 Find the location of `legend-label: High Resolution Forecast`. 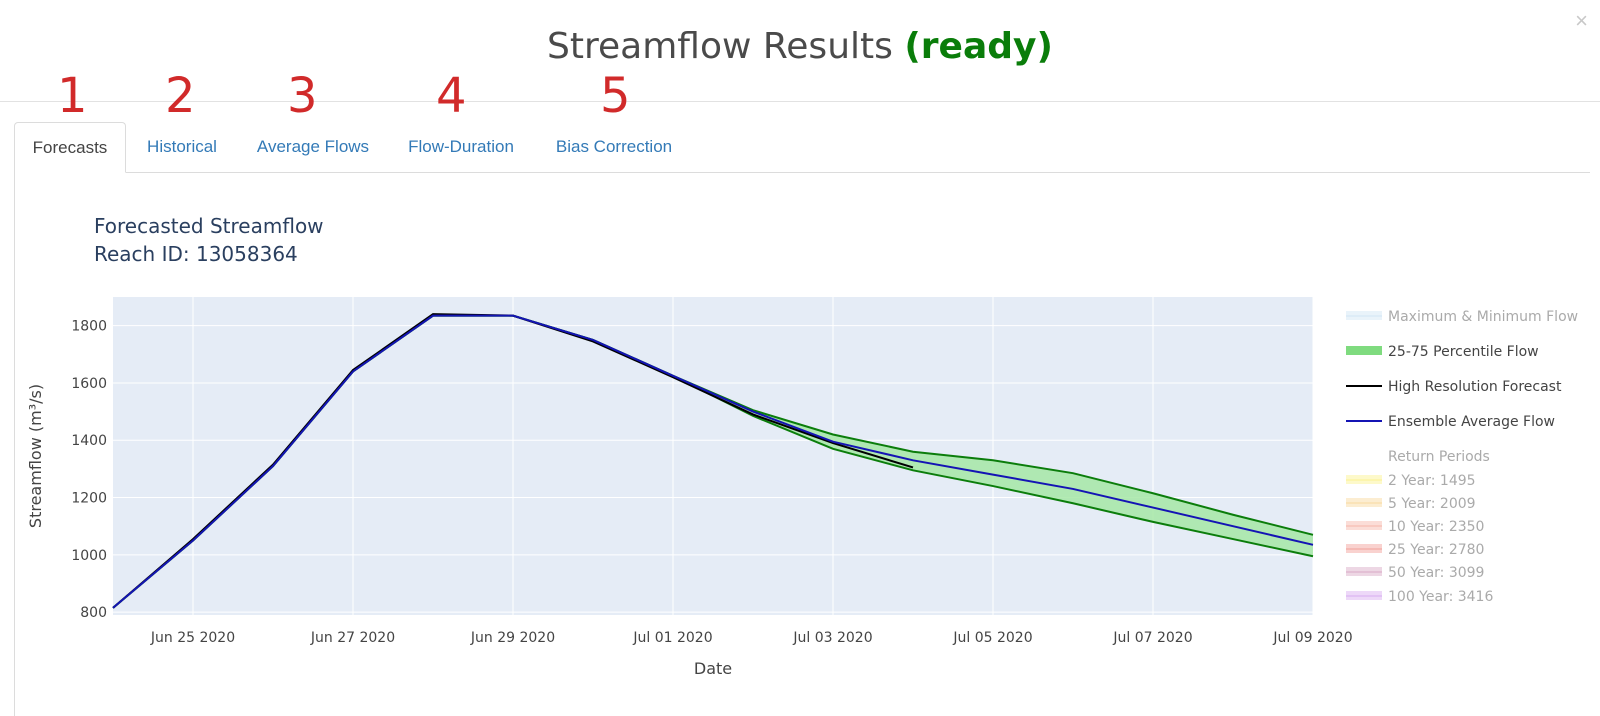

legend-label: High Resolution Forecast is located at coordinates (1475, 387).